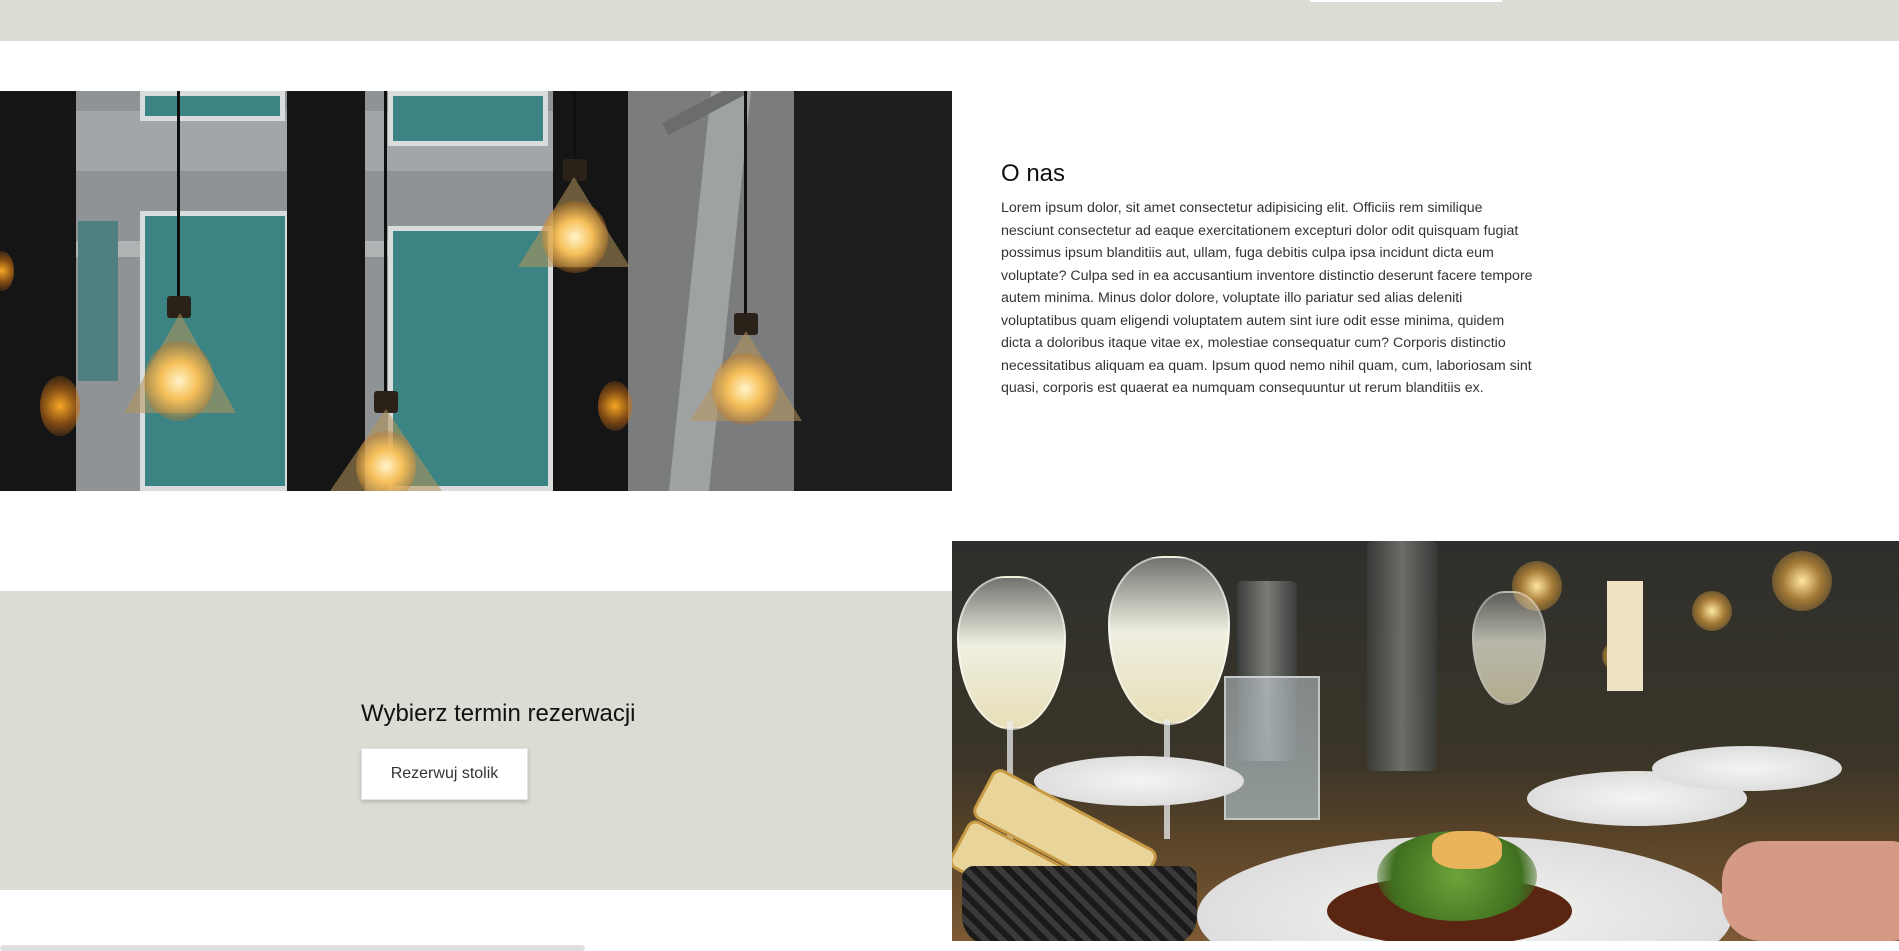  Describe the element at coordinates (1272, 748) in the screenshot. I see `water-glass` at that location.